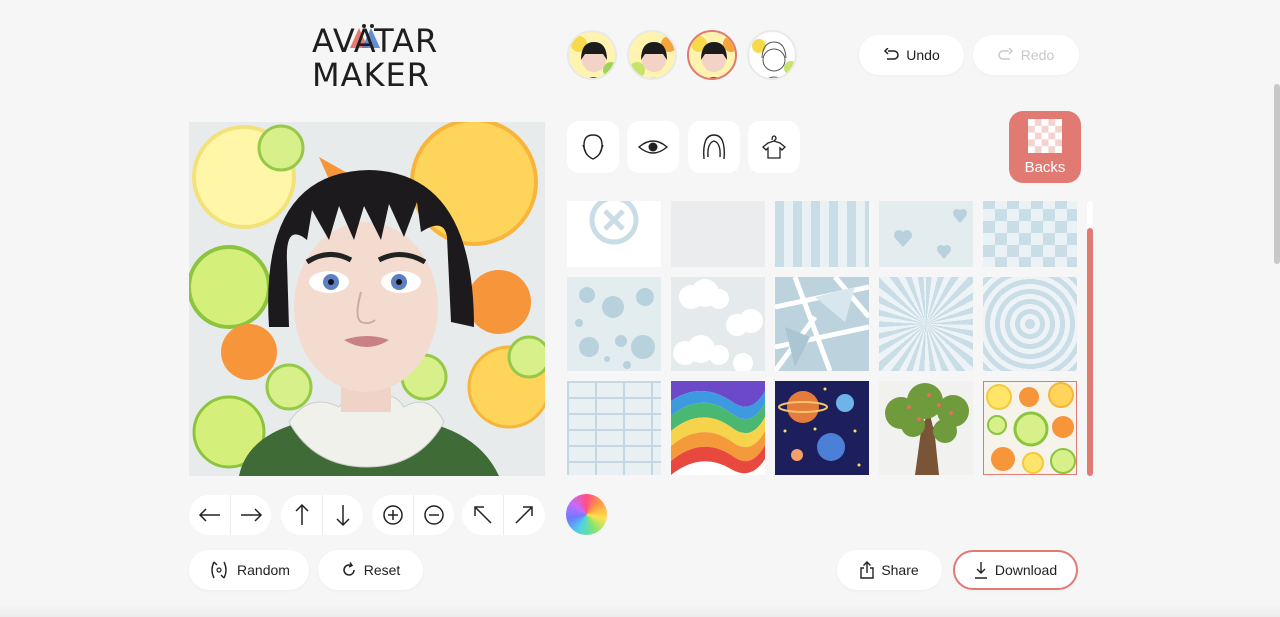  I want to click on background-tile-stripes, so click(822, 234).